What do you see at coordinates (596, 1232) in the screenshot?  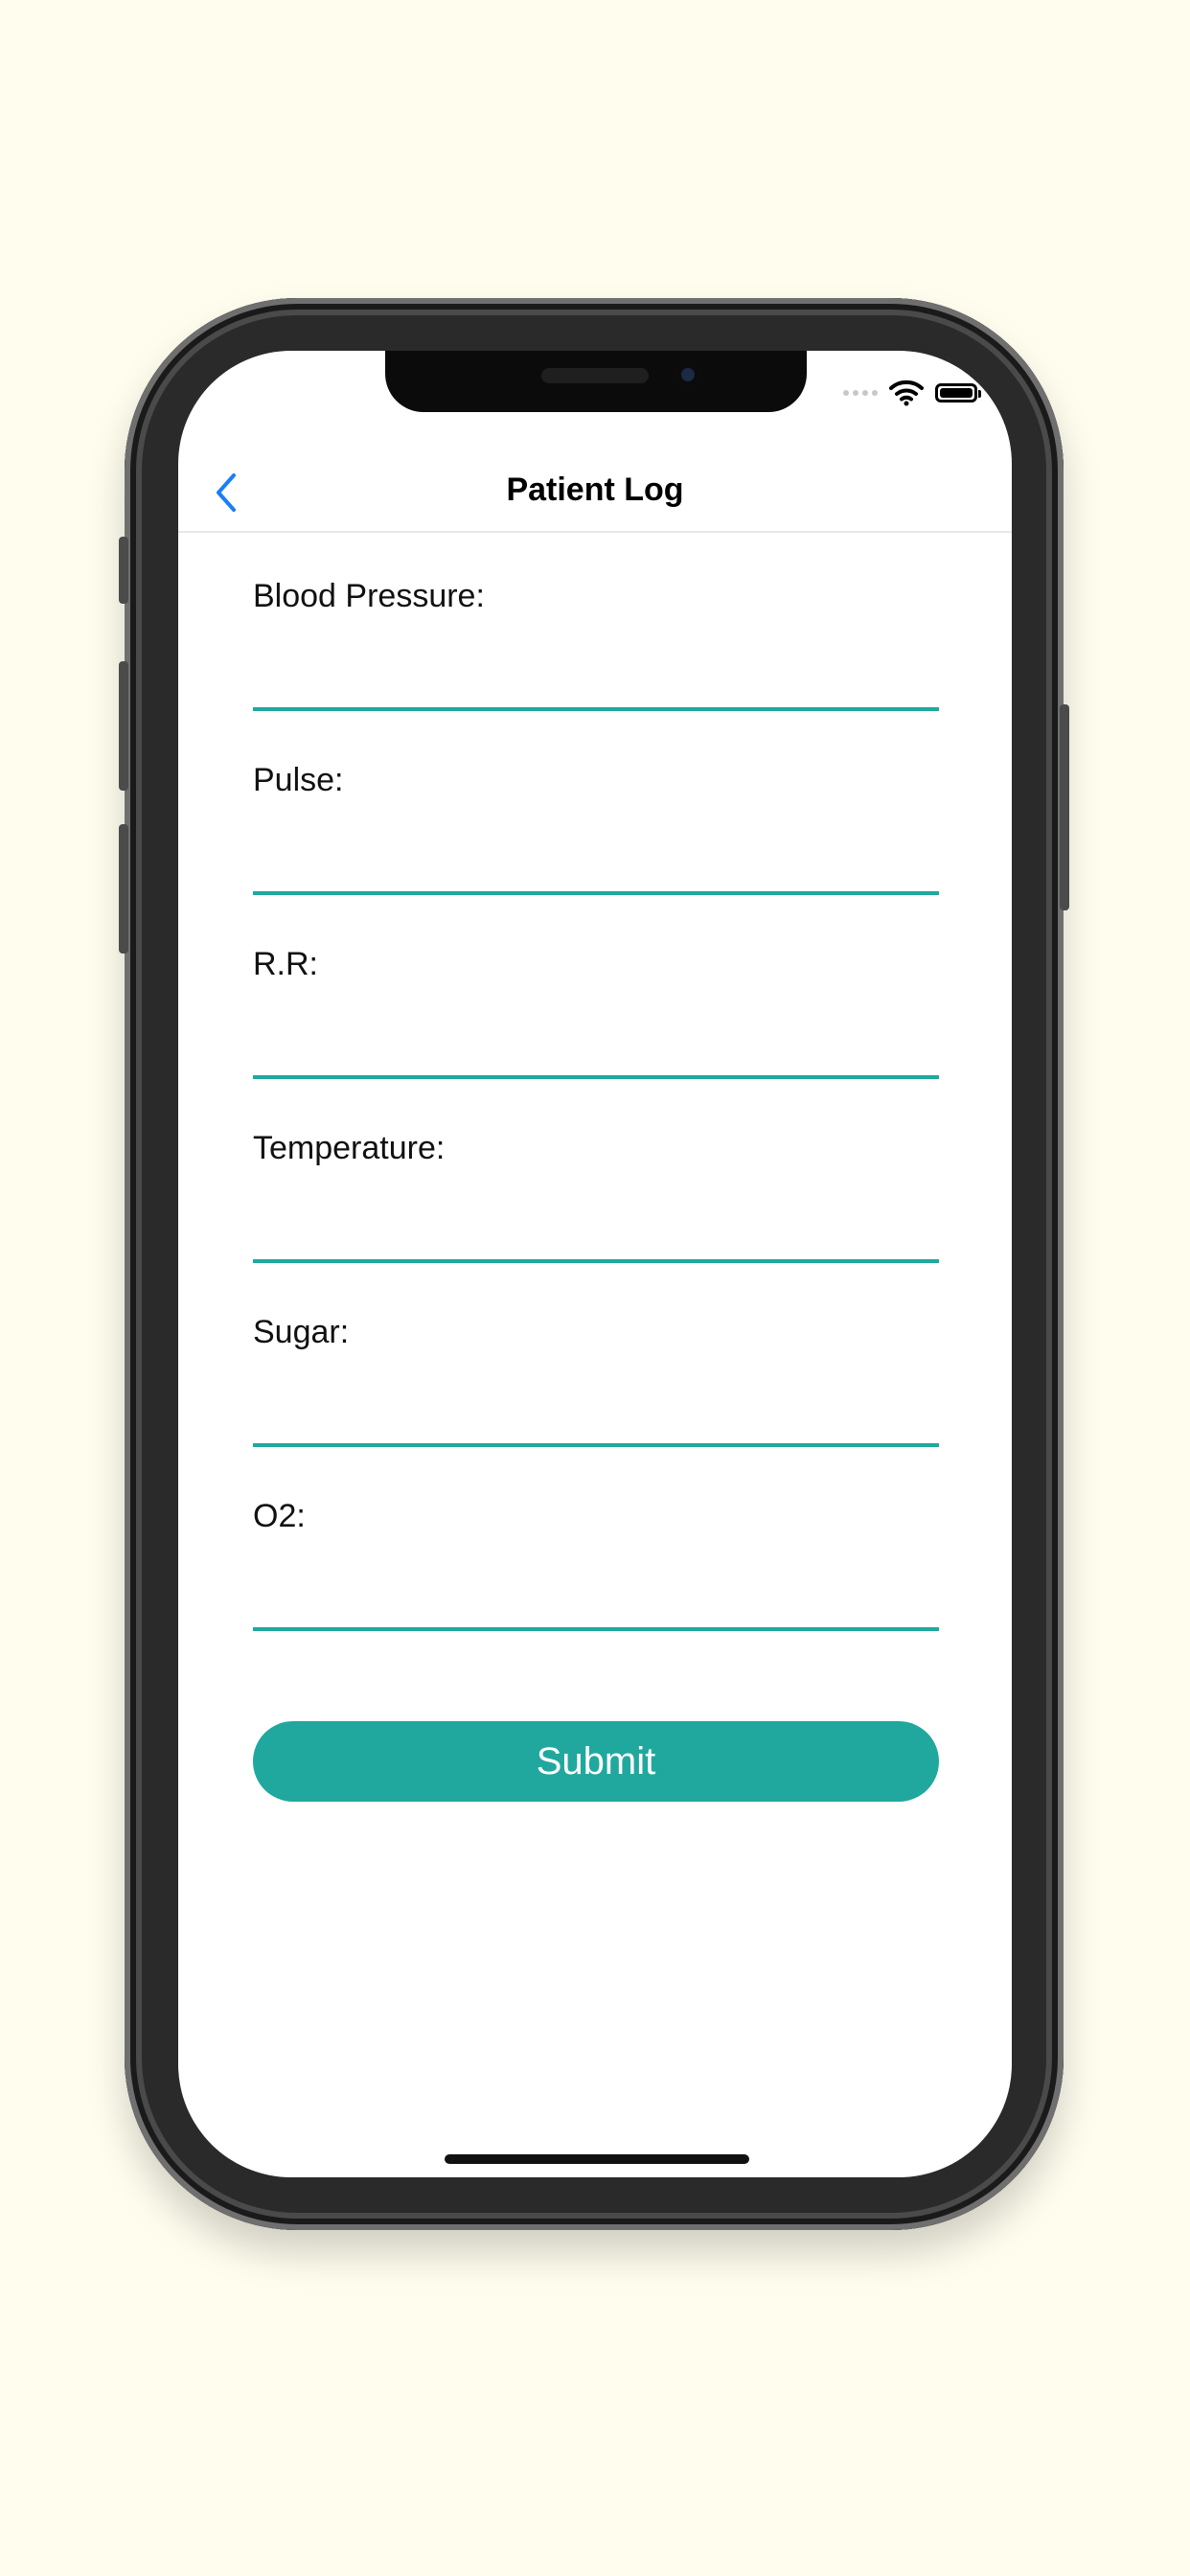 I see `temperature-input` at bounding box center [596, 1232].